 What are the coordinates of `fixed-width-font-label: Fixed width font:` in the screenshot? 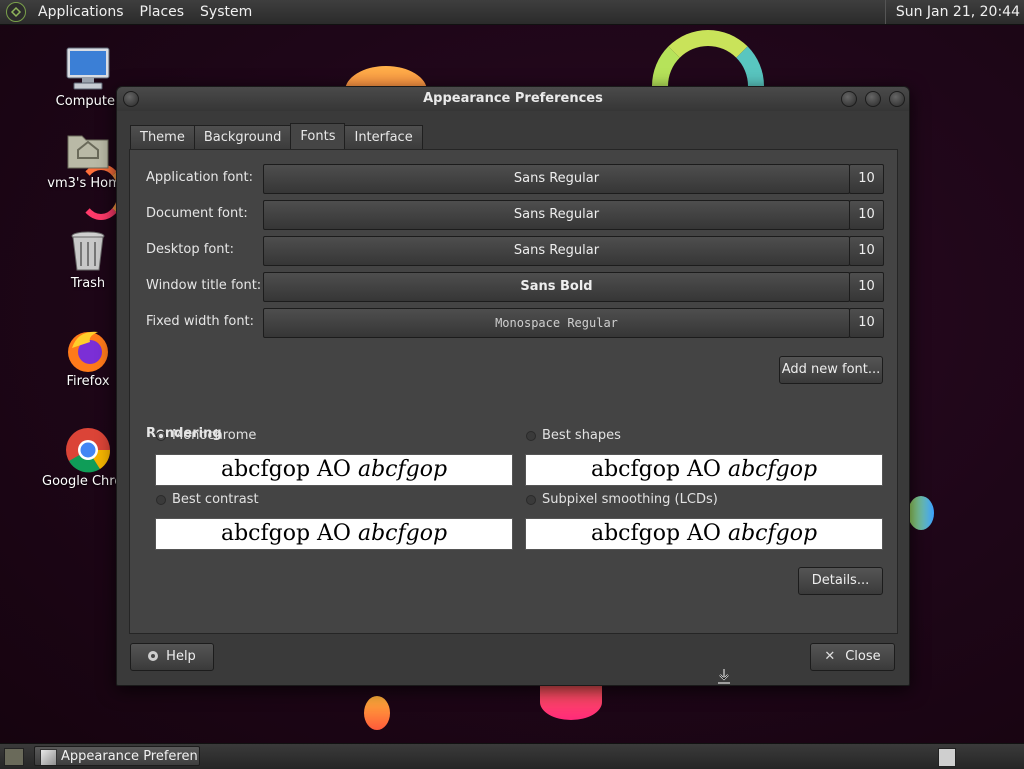 It's located at (200, 321).